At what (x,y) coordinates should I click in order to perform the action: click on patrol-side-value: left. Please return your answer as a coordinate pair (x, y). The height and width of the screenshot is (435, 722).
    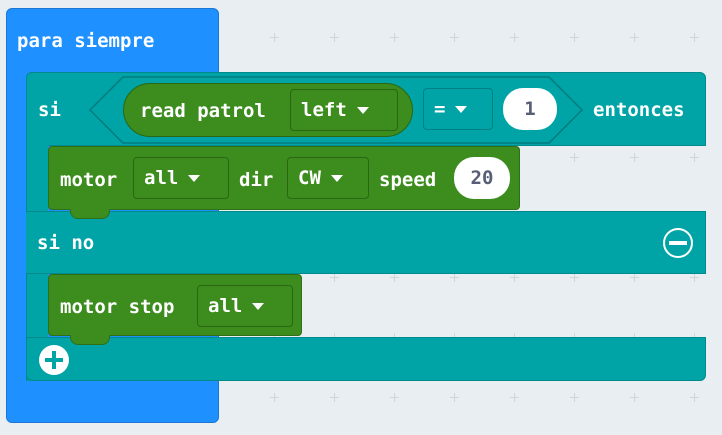
    Looking at the image, I should click on (324, 110).